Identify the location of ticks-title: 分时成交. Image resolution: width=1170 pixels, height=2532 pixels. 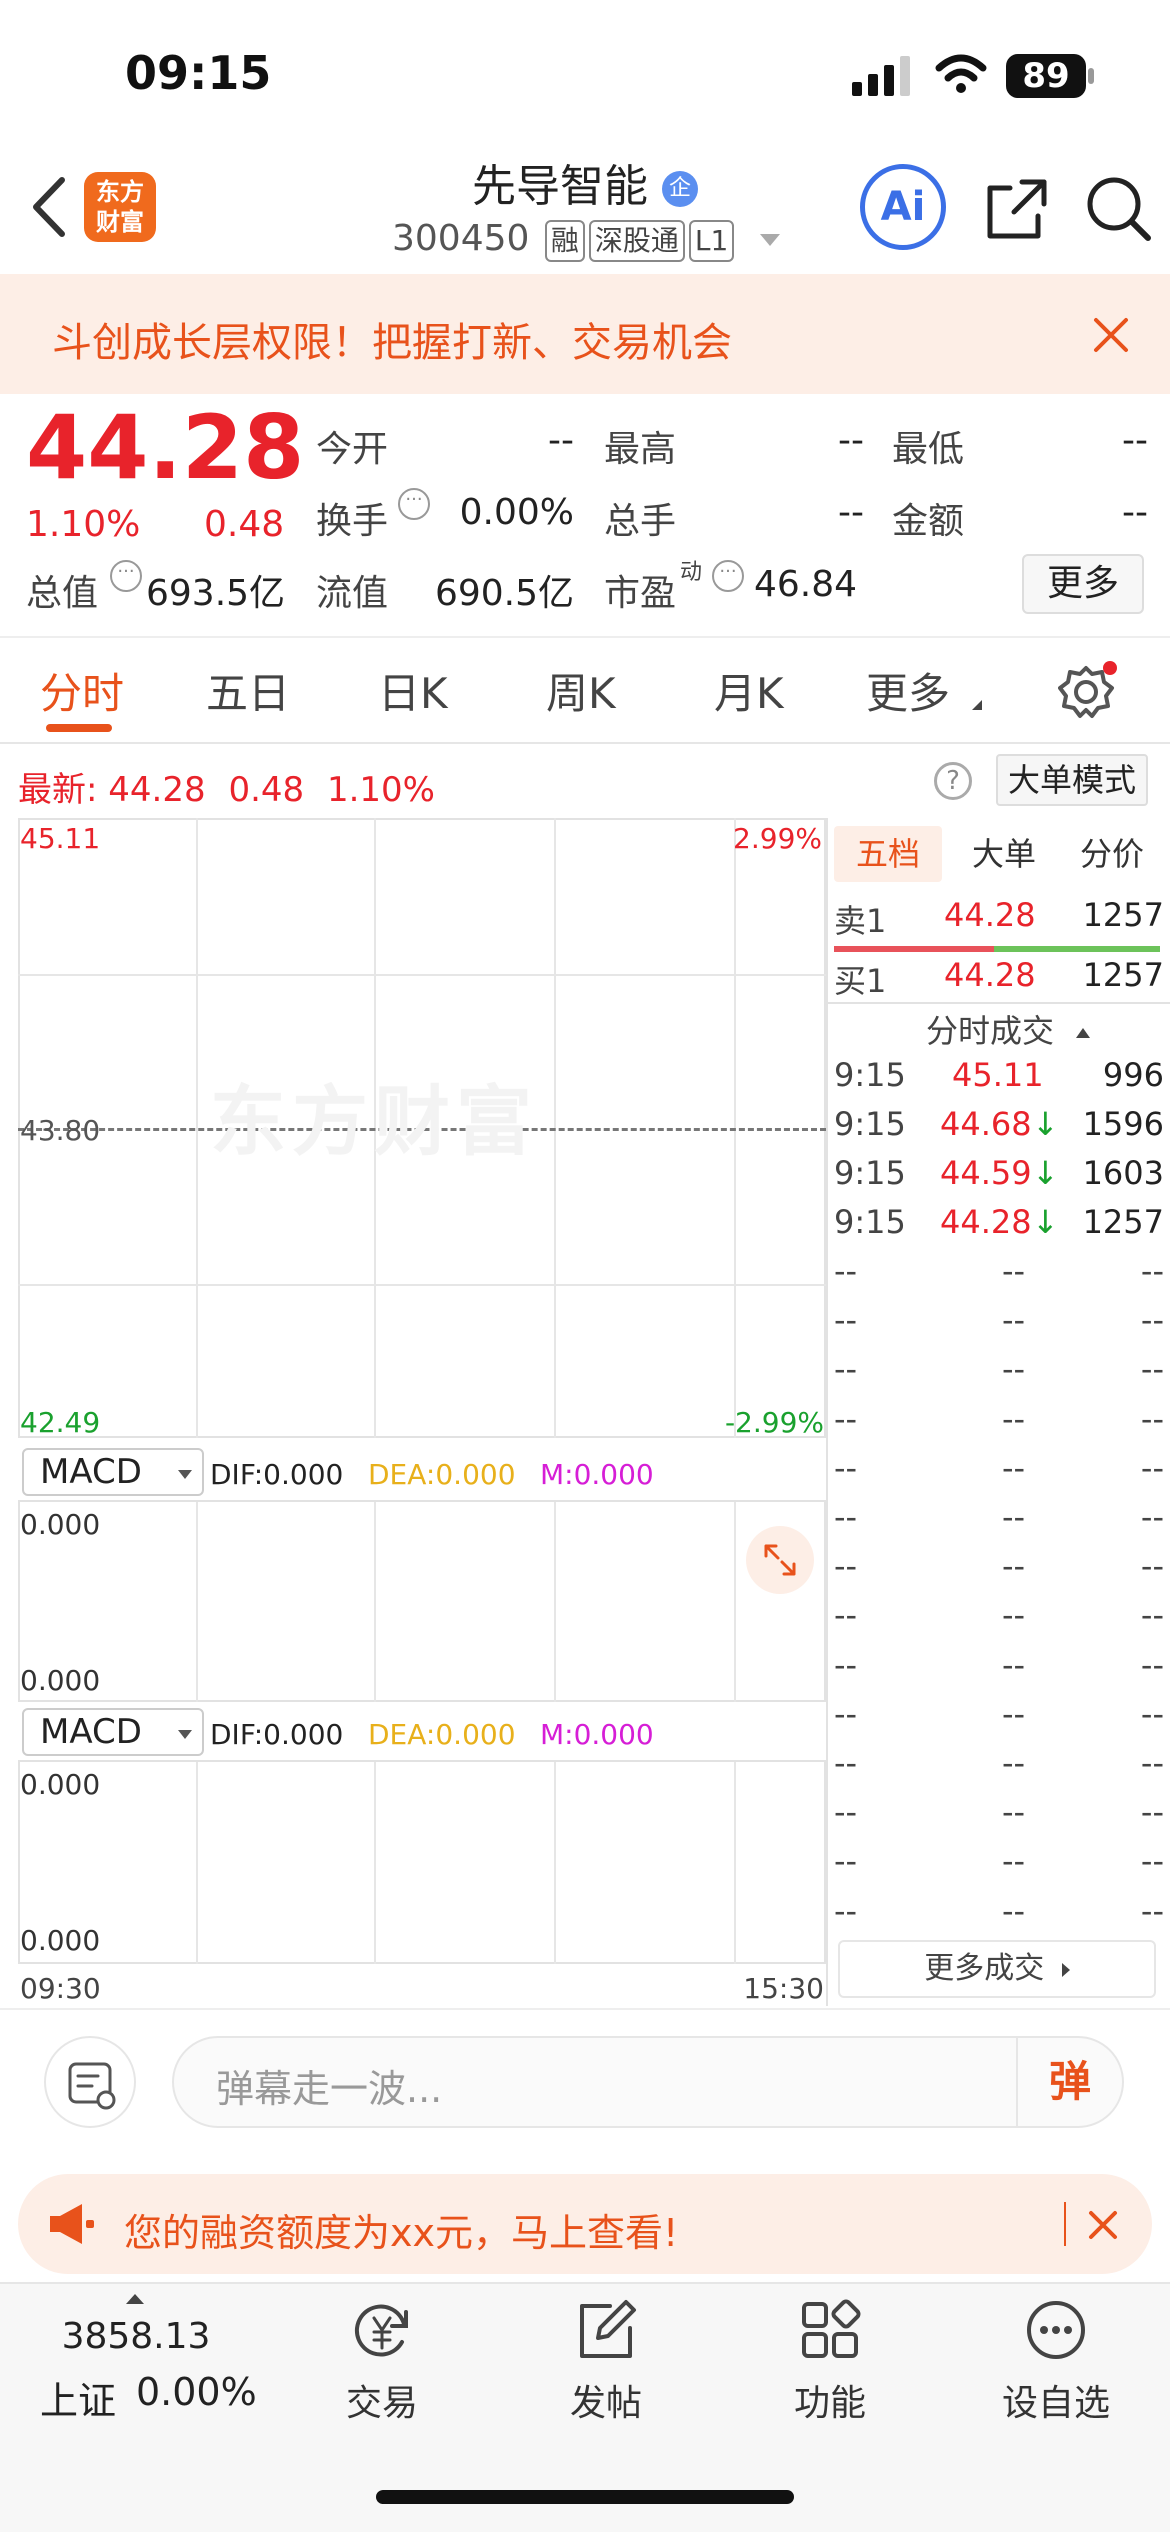
(1008, 1029).